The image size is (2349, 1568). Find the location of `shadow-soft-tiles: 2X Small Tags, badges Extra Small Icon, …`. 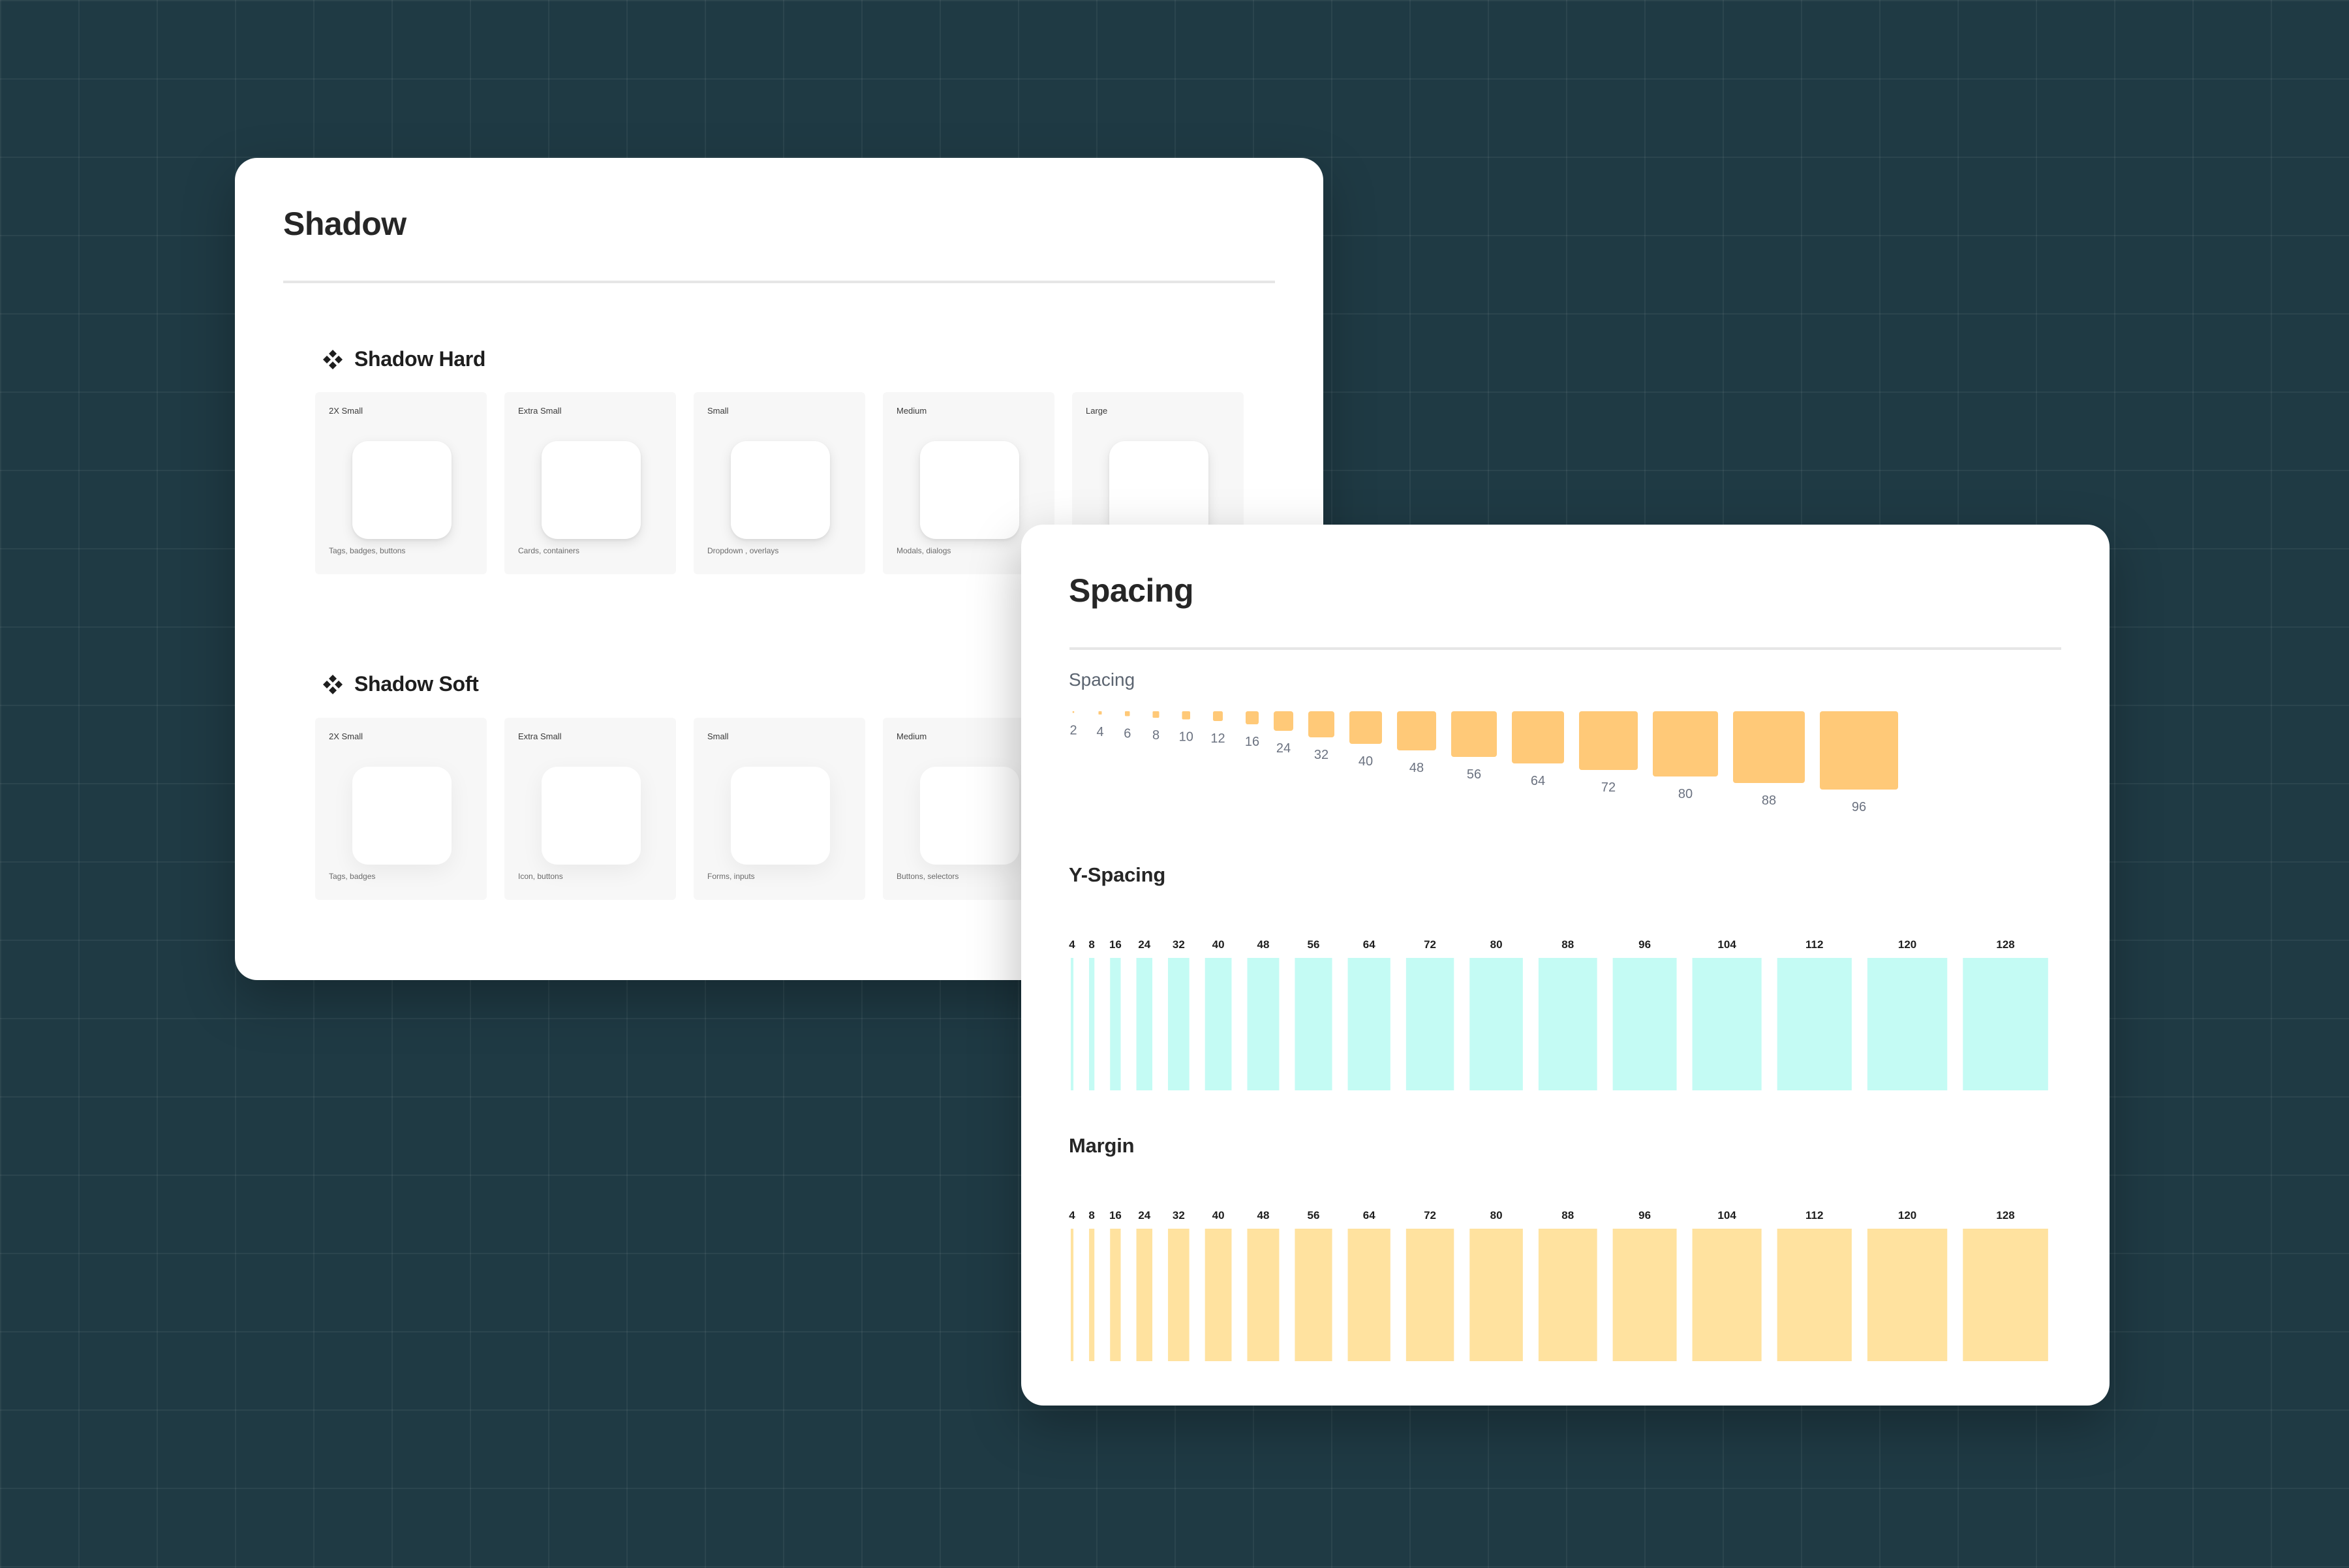

shadow-soft-tiles: 2X Small Tags, badges Extra Small Icon, … is located at coordinates (684, 809).